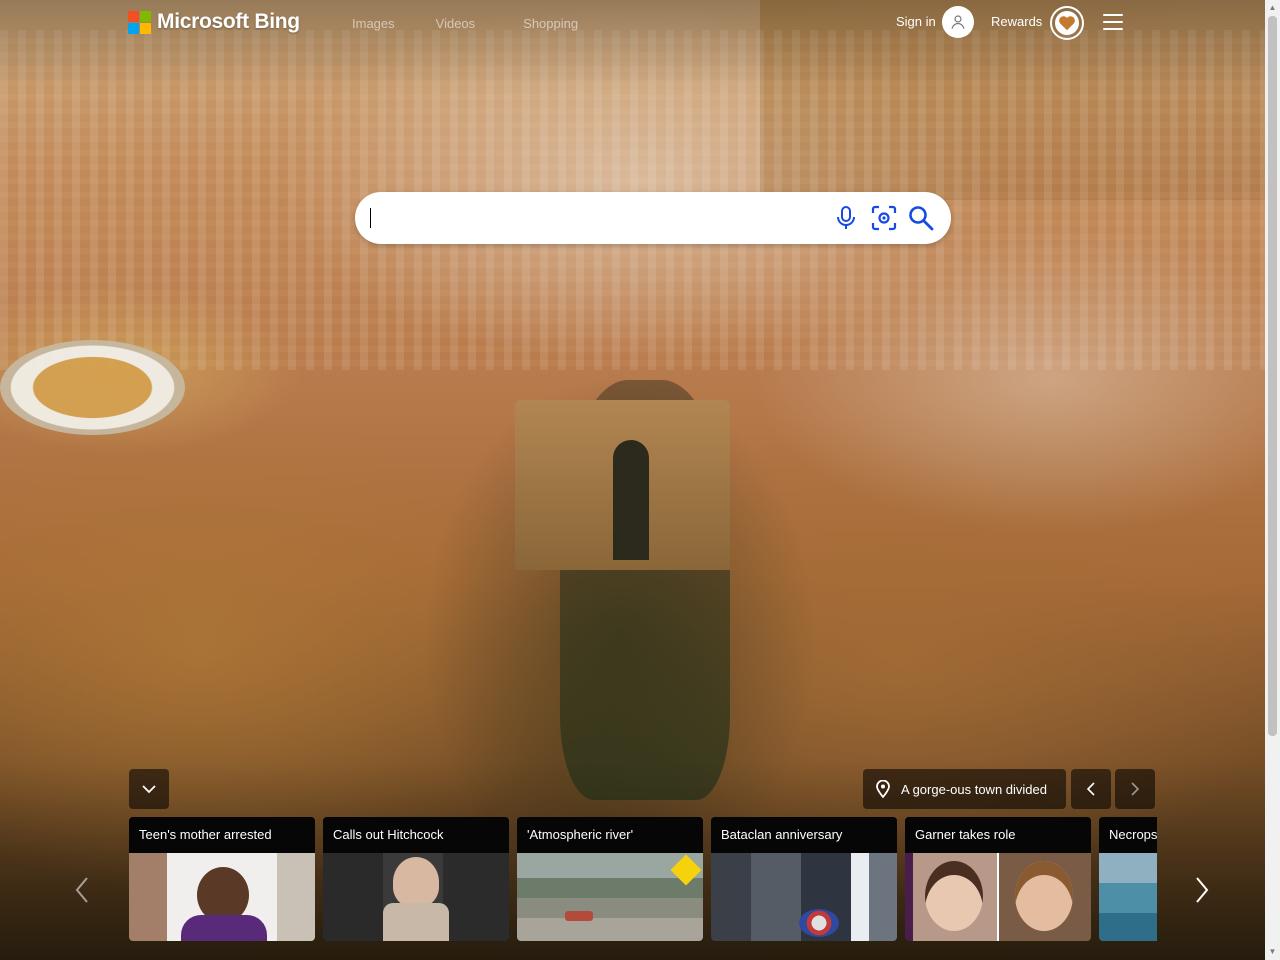 The height and width of the screenshot is (960, 1280). What do you see at coordinates (916, 21) in the screenshot?
I see `sign-in-link: Sign in` at bounding box center [916, 21].